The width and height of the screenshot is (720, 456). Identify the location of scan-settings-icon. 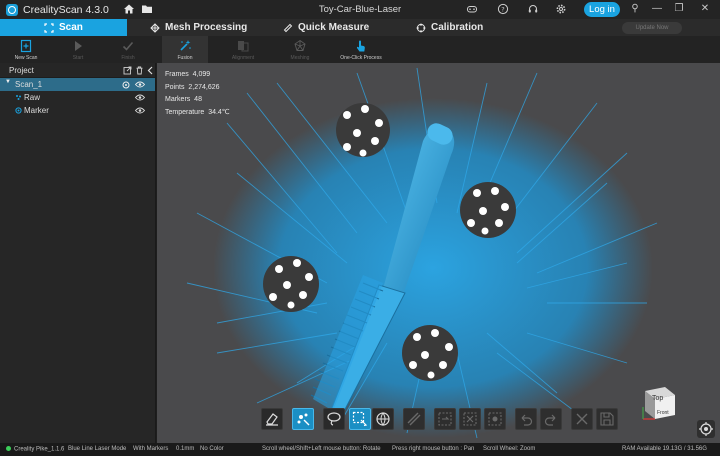
(126, 85).